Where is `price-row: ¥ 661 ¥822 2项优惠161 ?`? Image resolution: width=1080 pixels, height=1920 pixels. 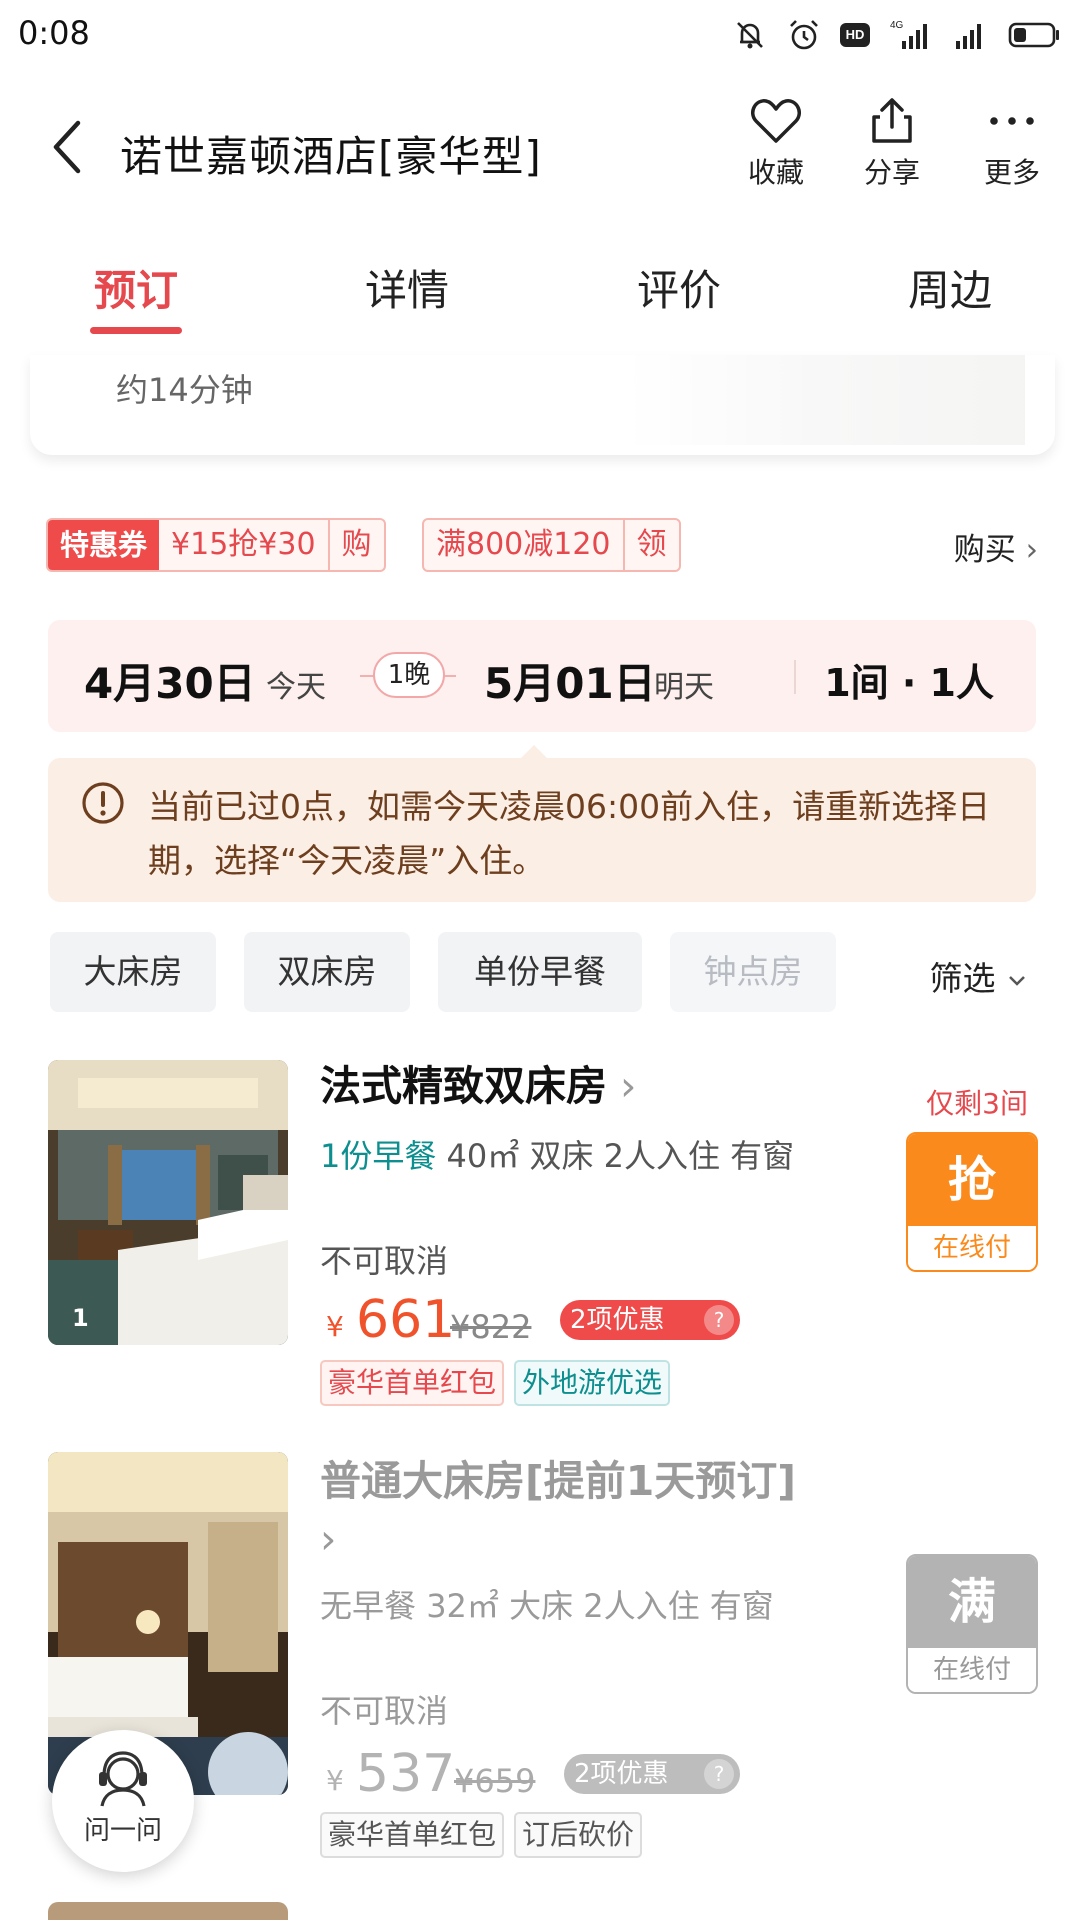 price-row: ¥ 661 ¥822 2项优惠161 ? is located at coordinates (530, 1332).